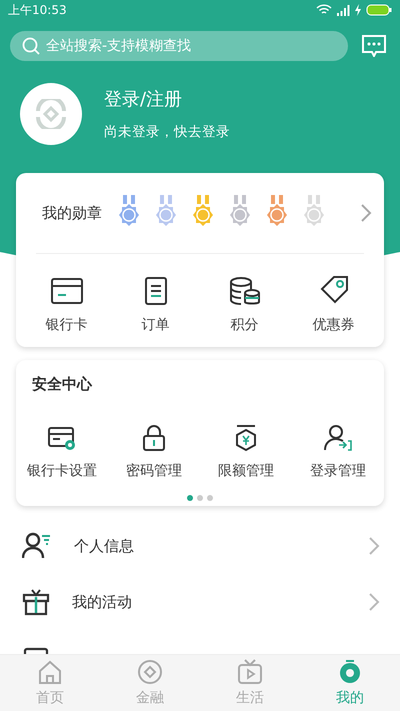  I want to click on status-time: 上午10:53, so click(37, 10).